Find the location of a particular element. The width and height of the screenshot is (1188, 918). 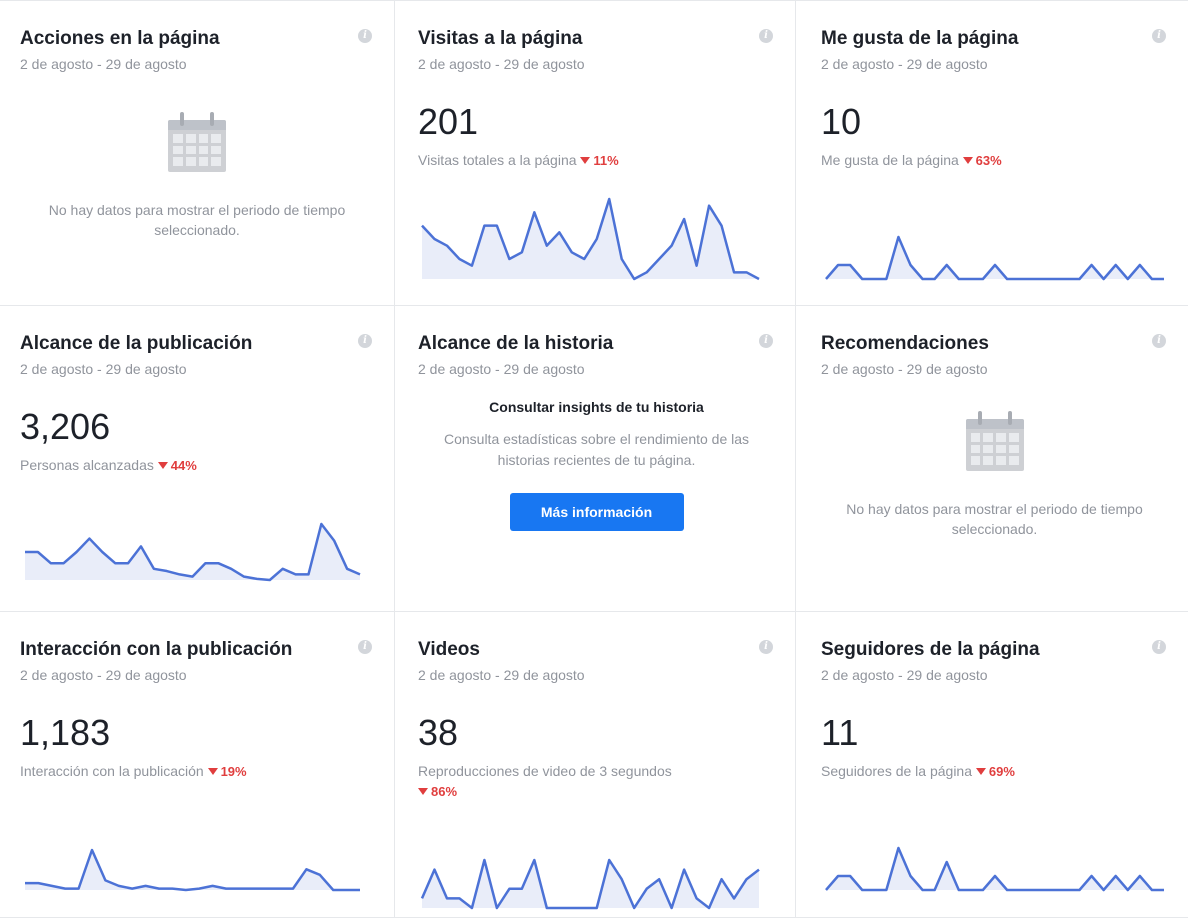

card-title: Alcance de la historia is located at coordinates (516, 343).